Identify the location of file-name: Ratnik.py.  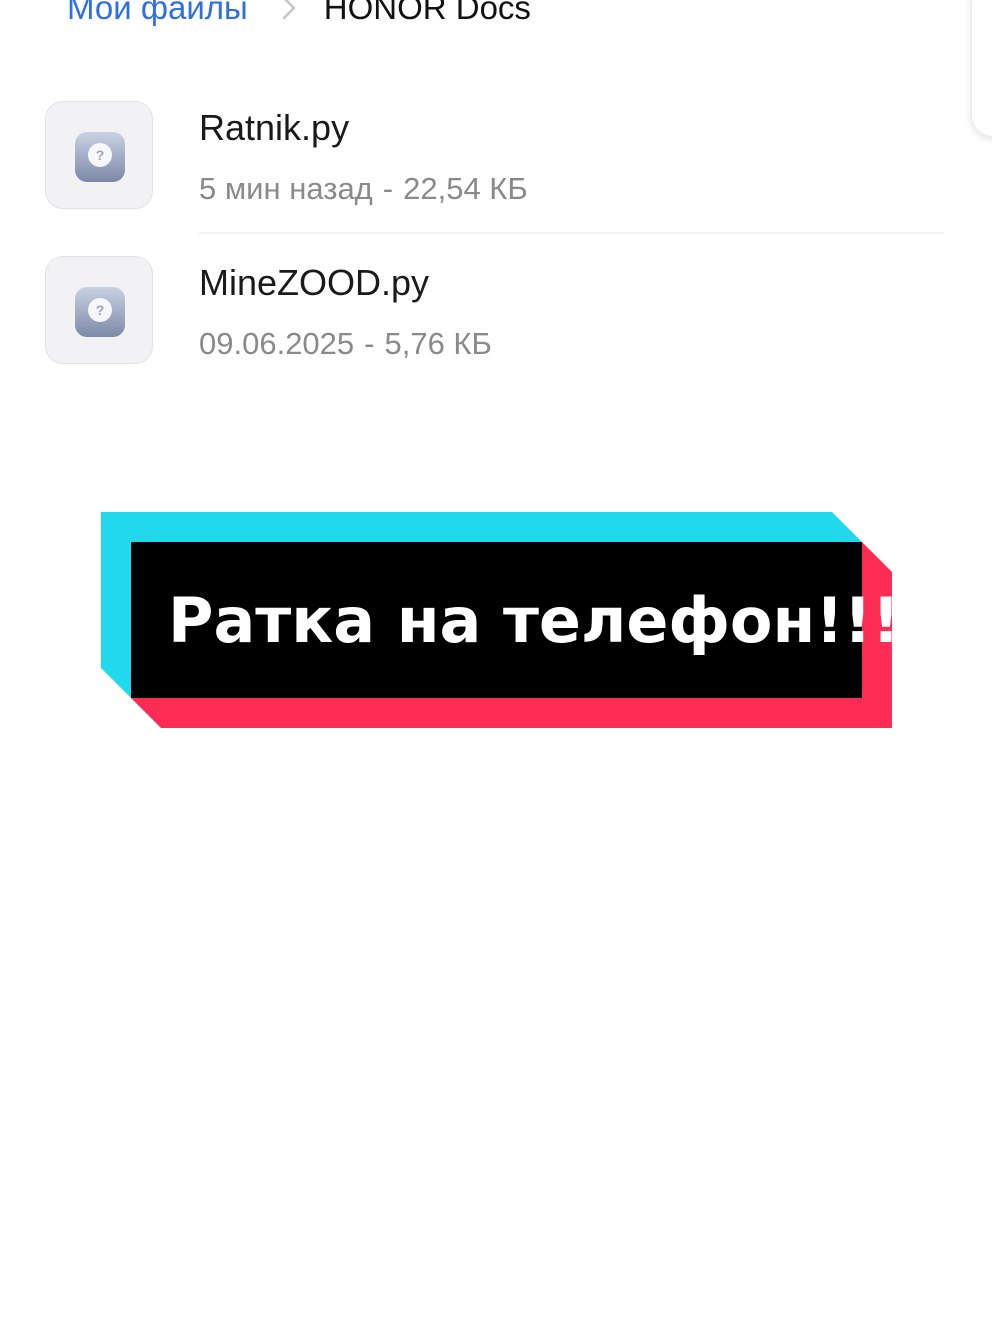
(274, 127).